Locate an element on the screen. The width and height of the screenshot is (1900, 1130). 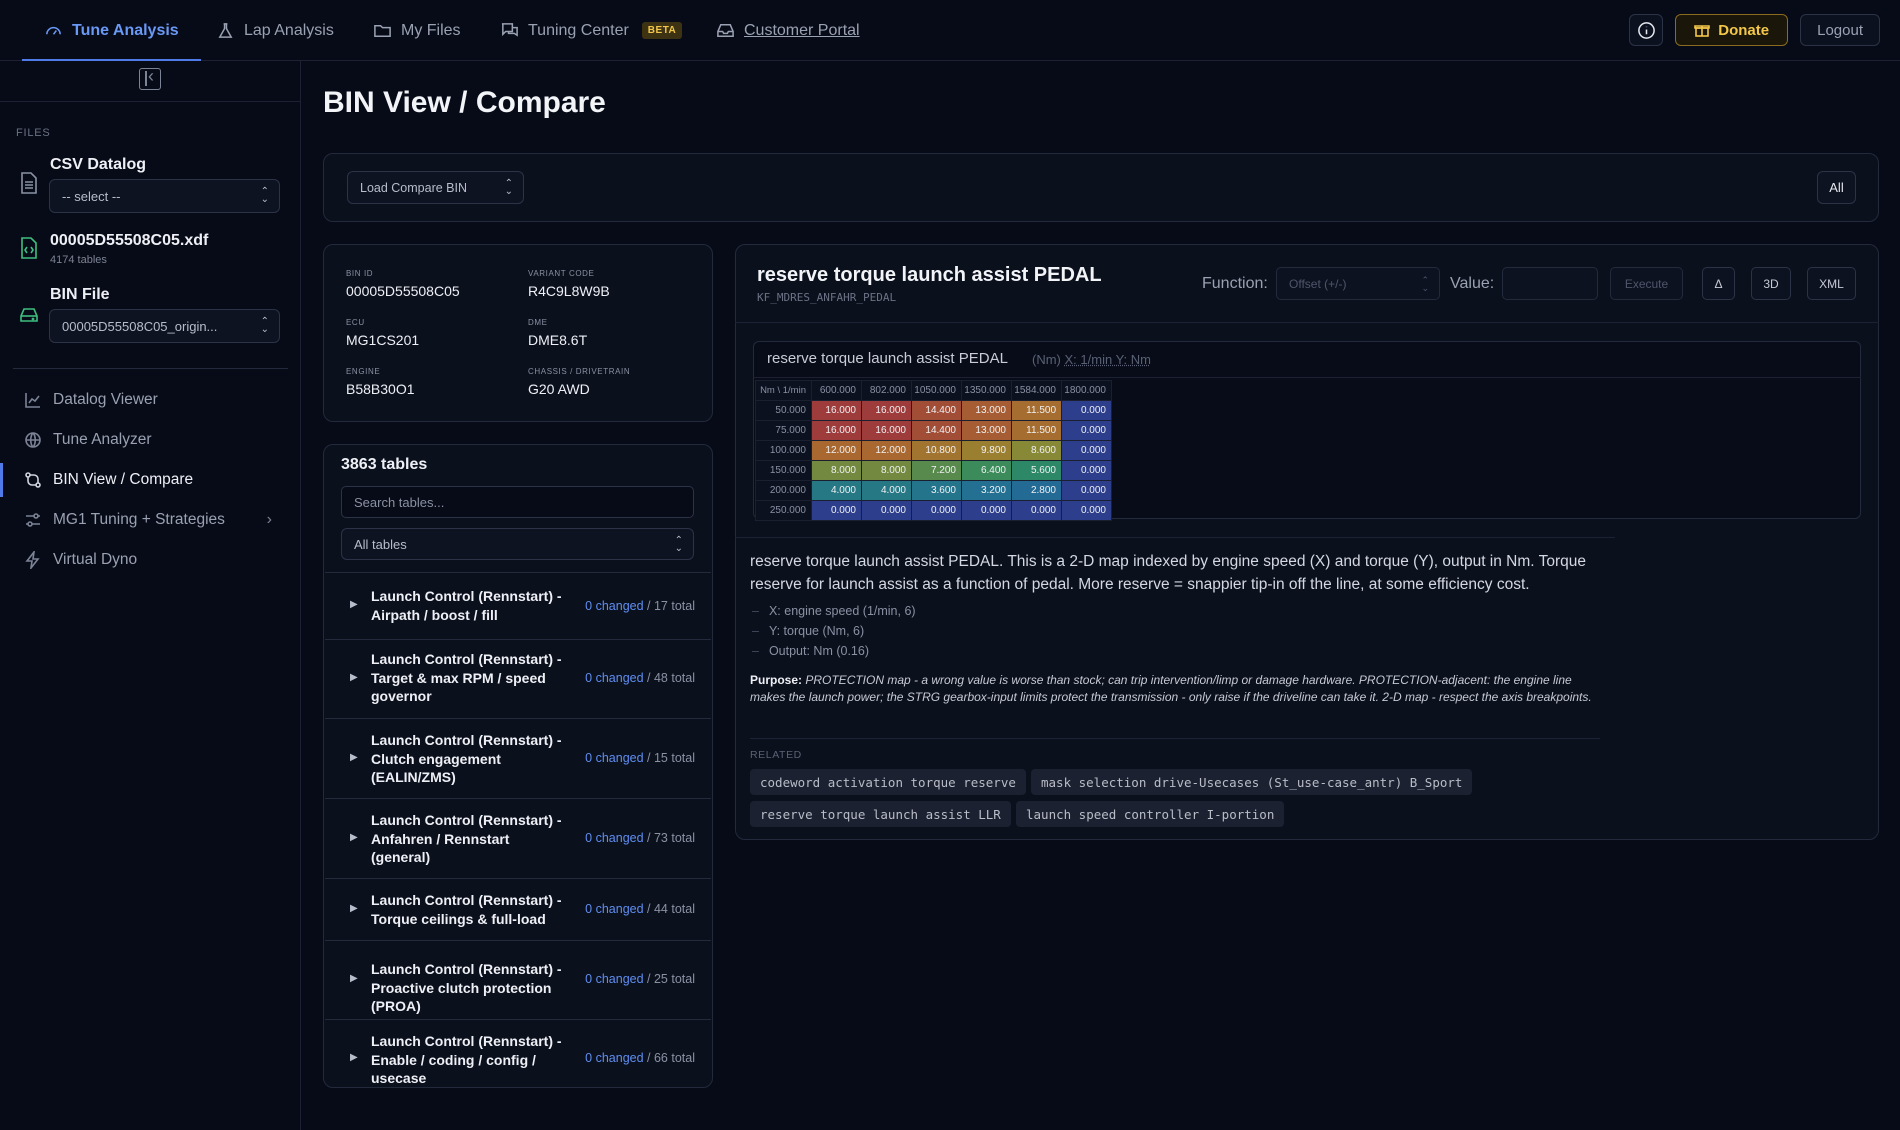
map-cell: 6.400 is located at coordinates (986, 470).